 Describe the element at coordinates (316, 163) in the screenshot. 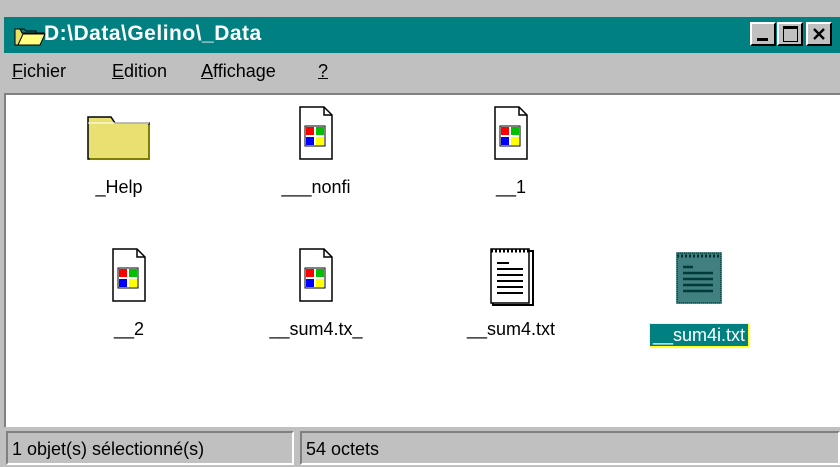

I see `file-item-nonfi: ___nonfi` at that location.